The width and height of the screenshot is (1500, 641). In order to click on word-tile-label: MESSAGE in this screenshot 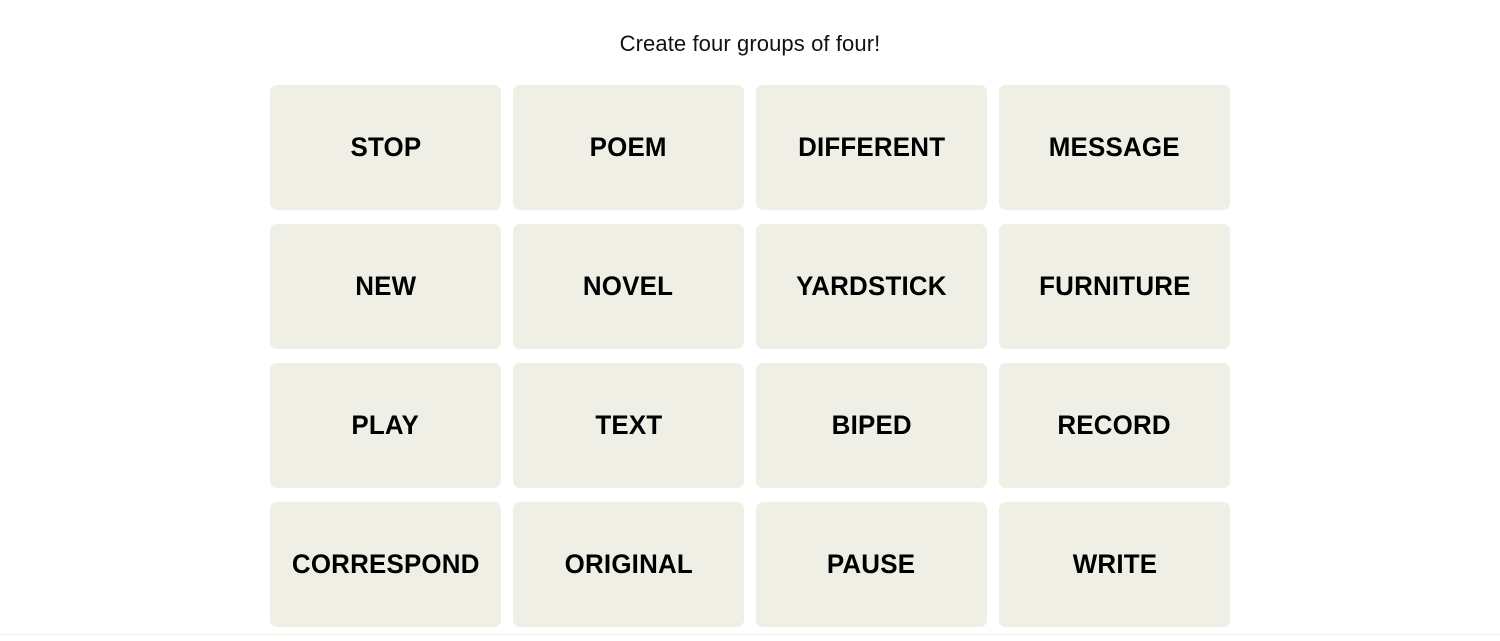, I will do `click(1114, 147)`.